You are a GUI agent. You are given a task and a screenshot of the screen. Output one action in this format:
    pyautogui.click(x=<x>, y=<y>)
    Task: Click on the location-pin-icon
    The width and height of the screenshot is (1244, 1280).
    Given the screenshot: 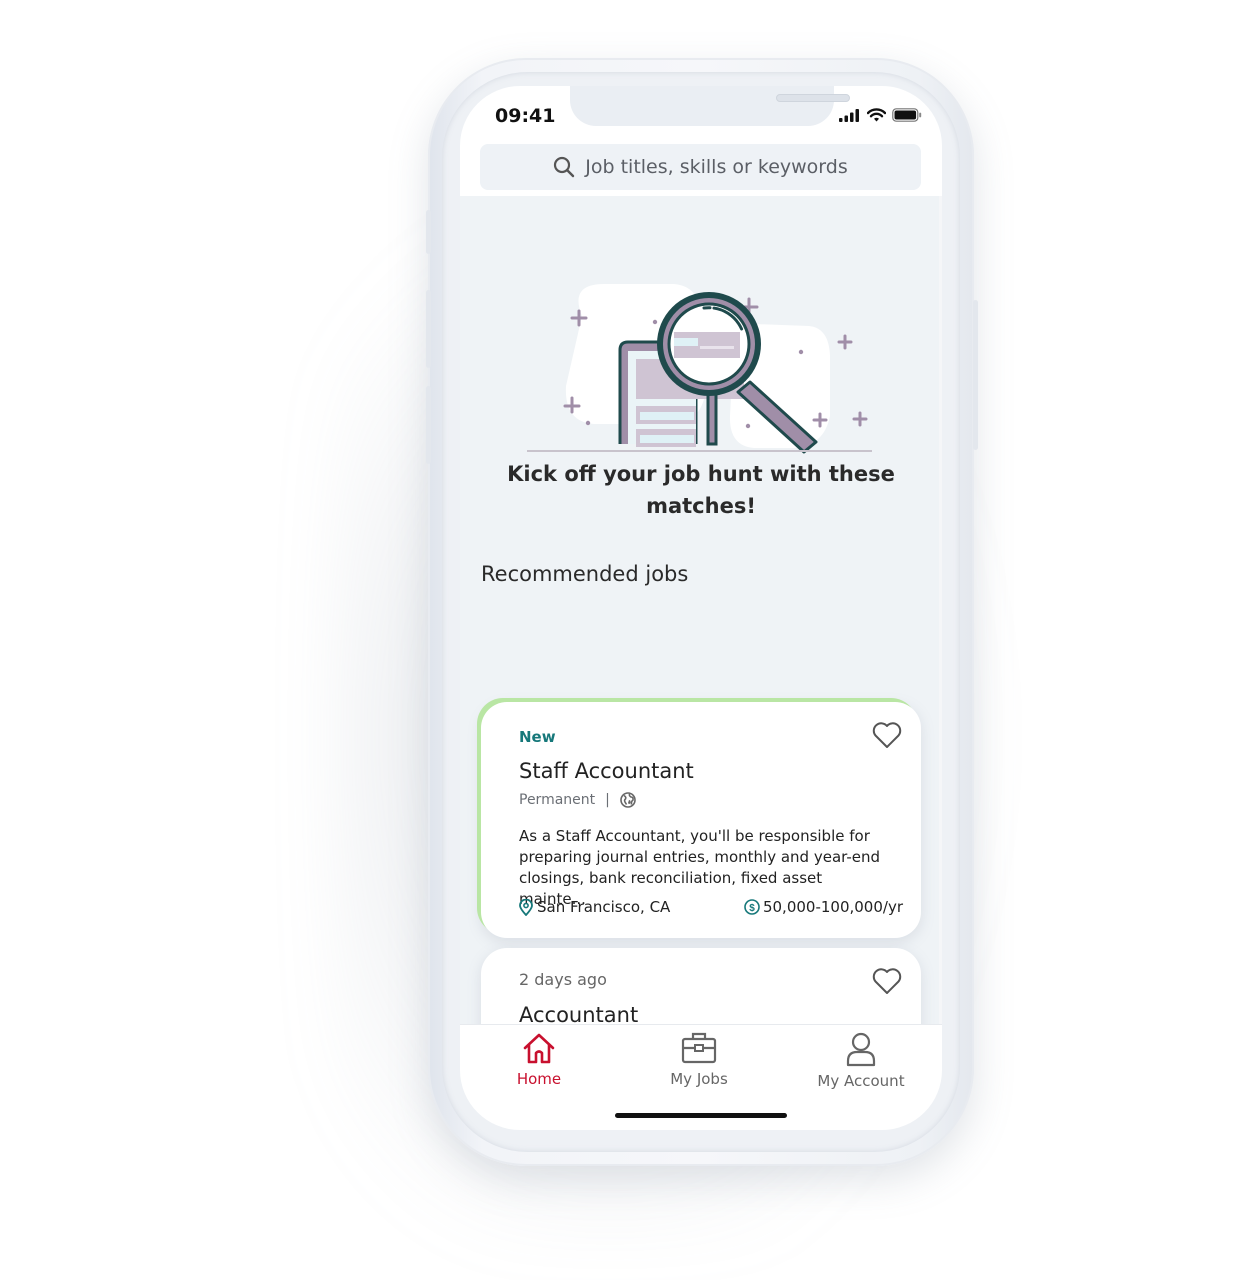 What is the action you would take?
    pyautogui.click(x=526, y=907)
    